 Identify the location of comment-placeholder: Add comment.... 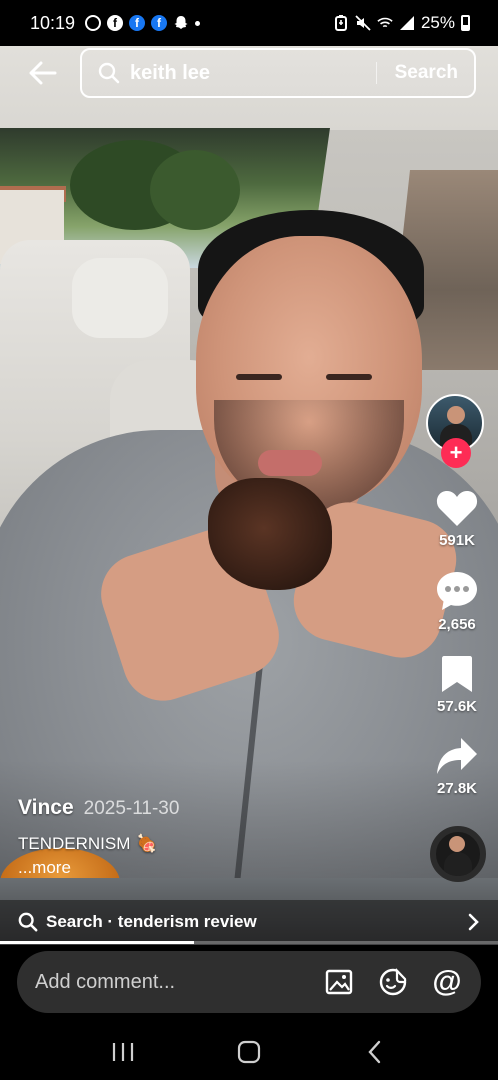
(105, 981).